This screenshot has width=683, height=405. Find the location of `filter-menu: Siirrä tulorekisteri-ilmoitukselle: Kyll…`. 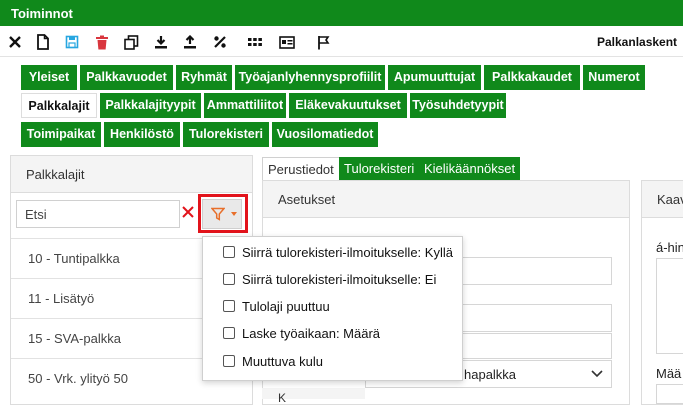

filter-menu: Siirrä tulorekisteri-ilmoitukselle: Kyll… is located at coordinates (332, 308).